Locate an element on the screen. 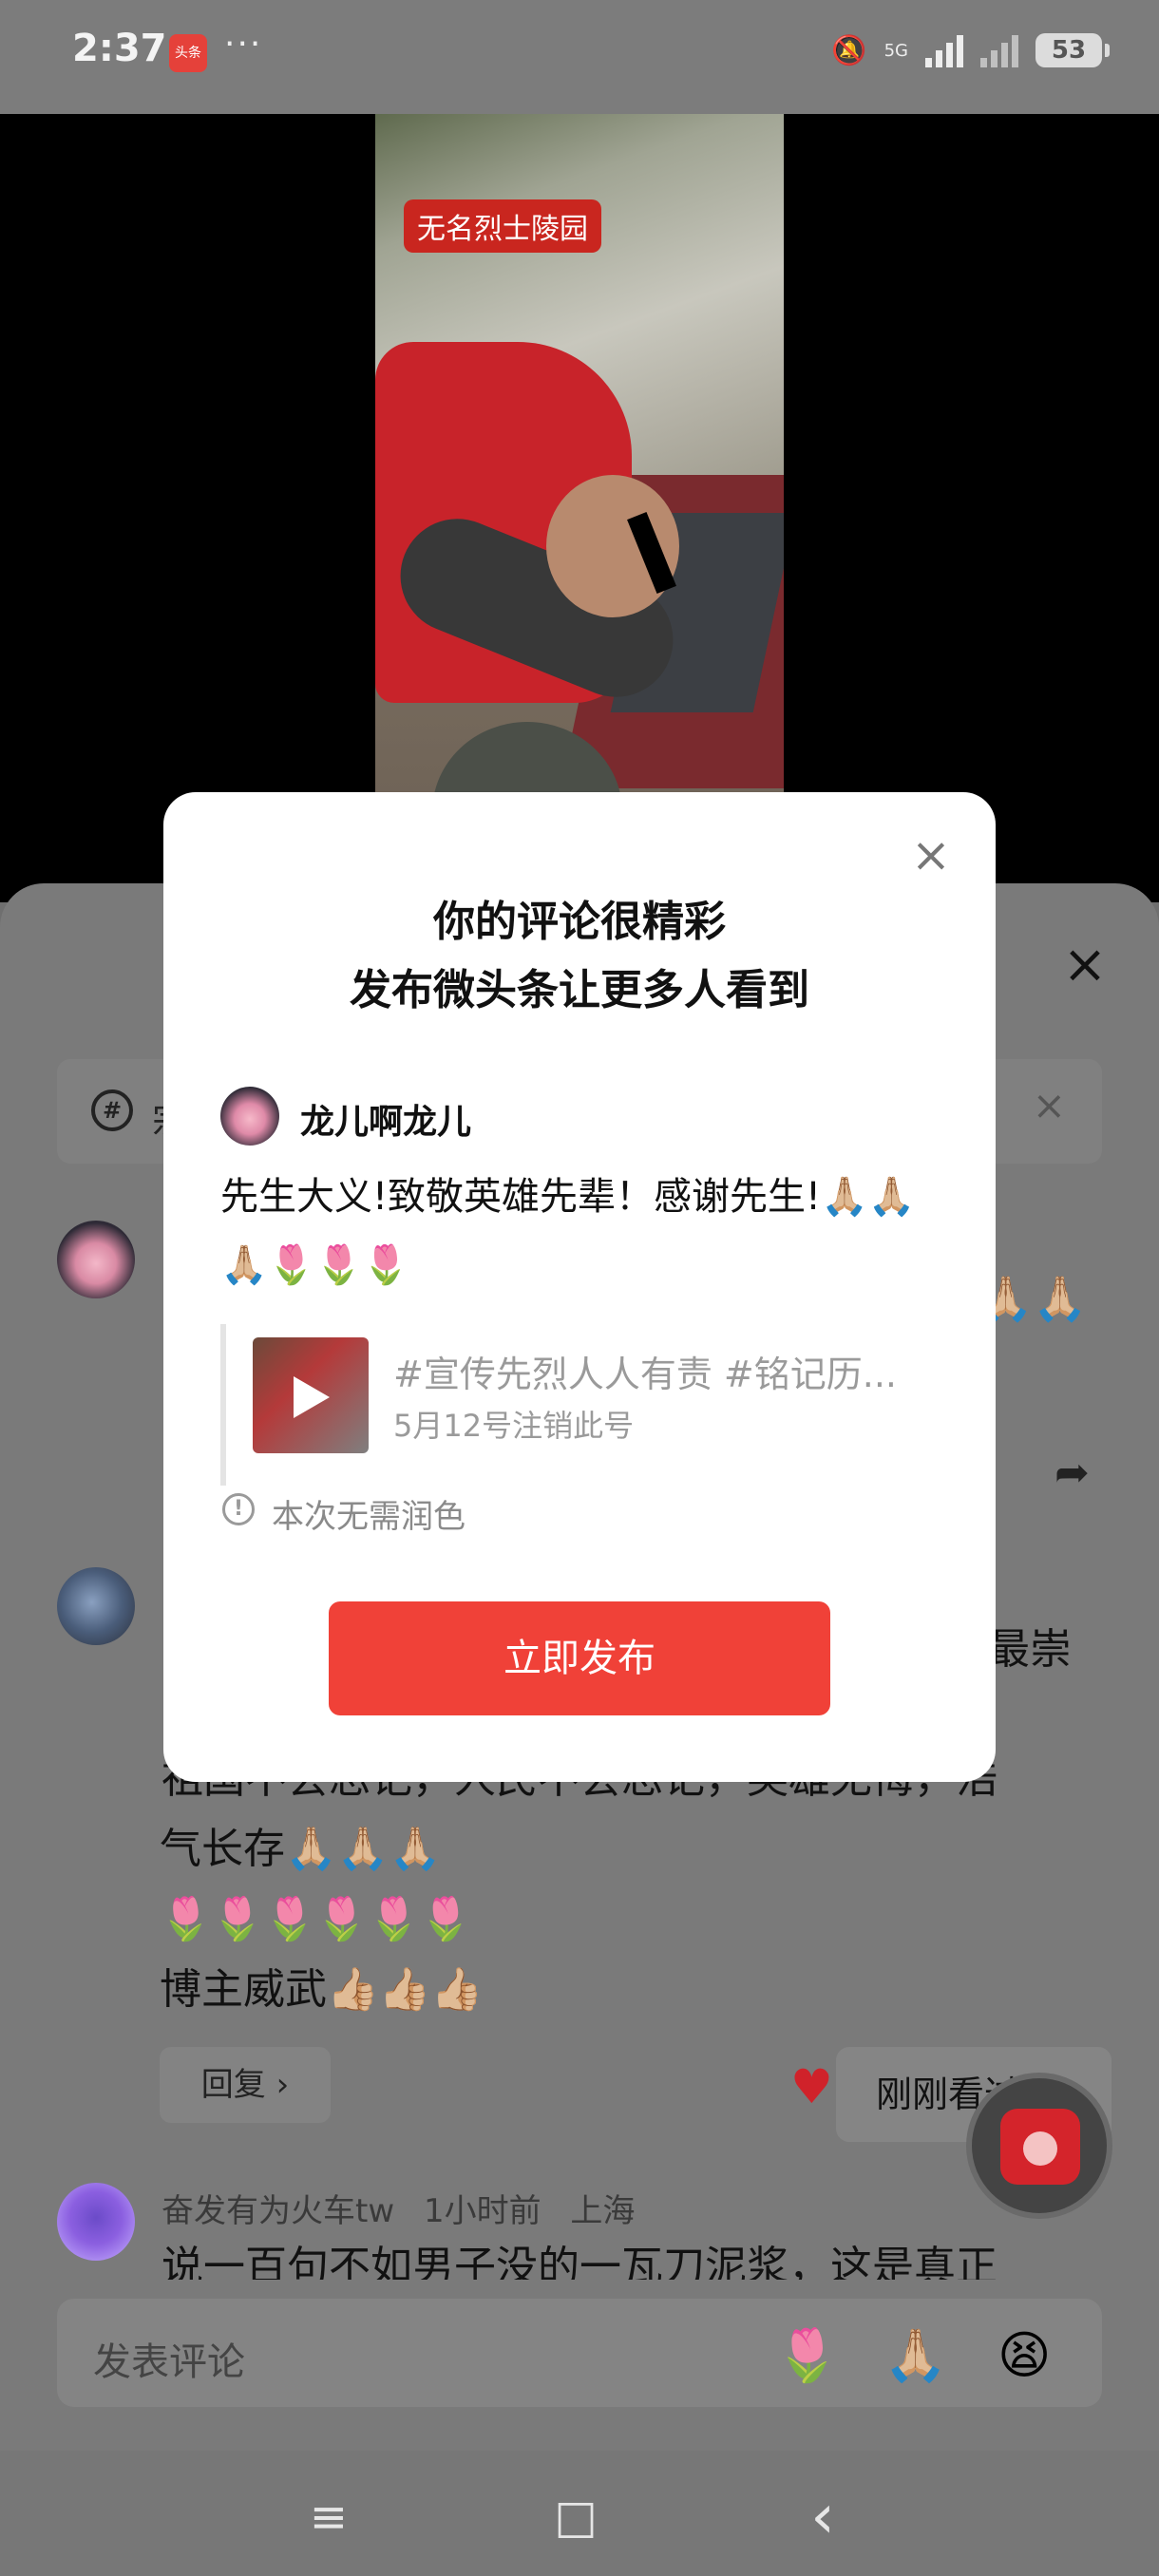  quoted-video: #宣传先烈人人有责 #铭记历... 5月12号注销此号 is located at coordinates (581, 1405).